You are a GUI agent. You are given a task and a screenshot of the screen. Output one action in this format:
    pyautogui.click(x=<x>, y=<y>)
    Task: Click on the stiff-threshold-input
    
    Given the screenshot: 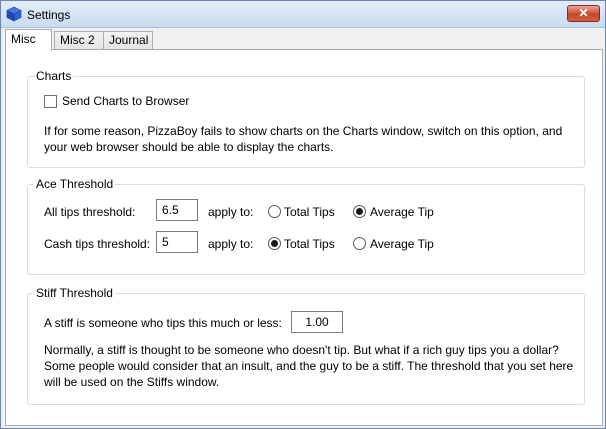 What is the action you would take?
    pyautogui.click(x=317, y=322)
    